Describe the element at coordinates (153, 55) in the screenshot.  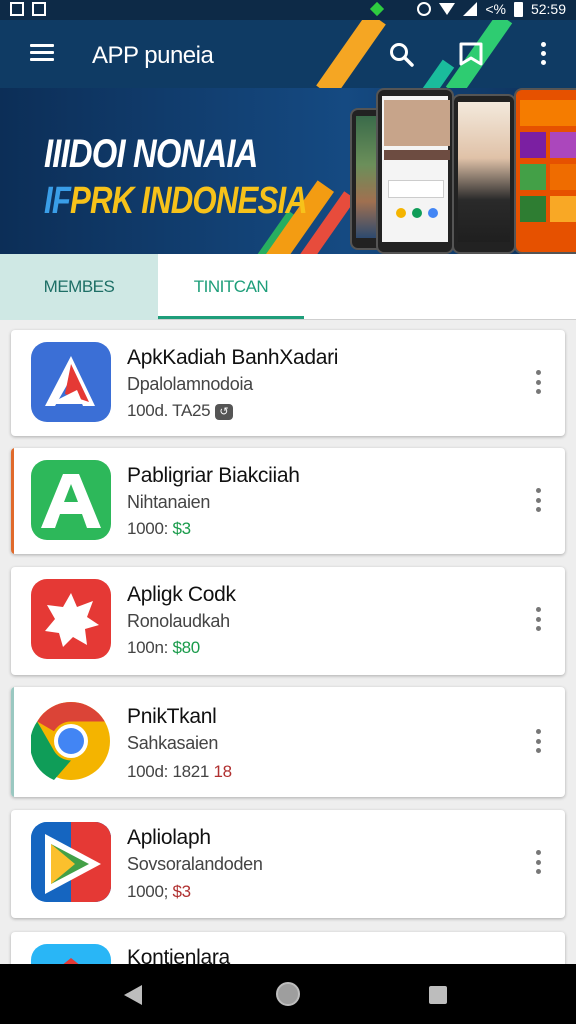
I see `app-title: APP puneia` at that location.